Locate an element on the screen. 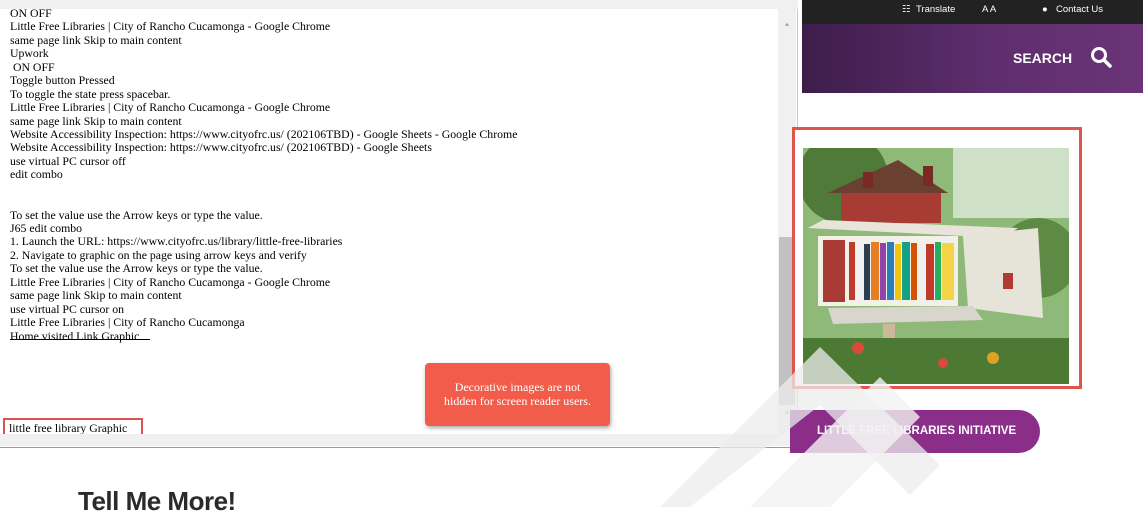 This screenshot has width=1143, height=517. log-line: J65 edit combo is located at coordinates (46, 228).